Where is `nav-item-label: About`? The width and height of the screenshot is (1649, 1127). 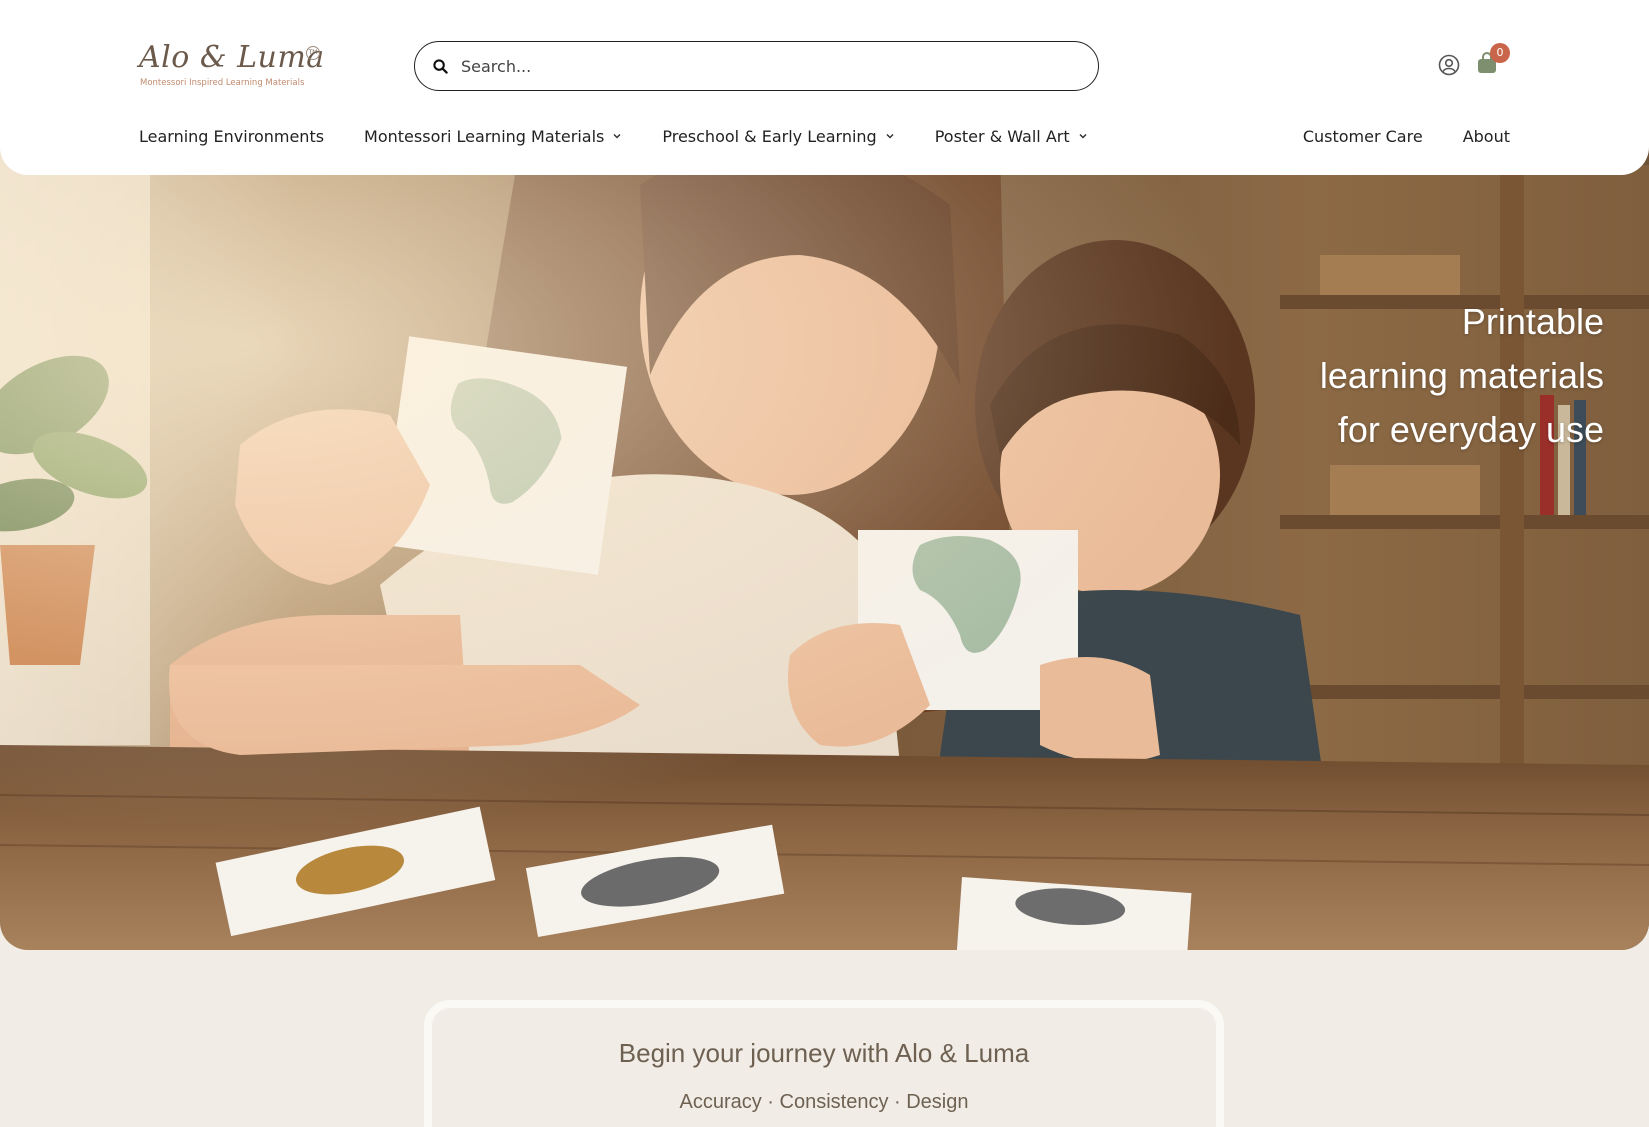
nav-item-label: About is located at coordinates (1486, 136).